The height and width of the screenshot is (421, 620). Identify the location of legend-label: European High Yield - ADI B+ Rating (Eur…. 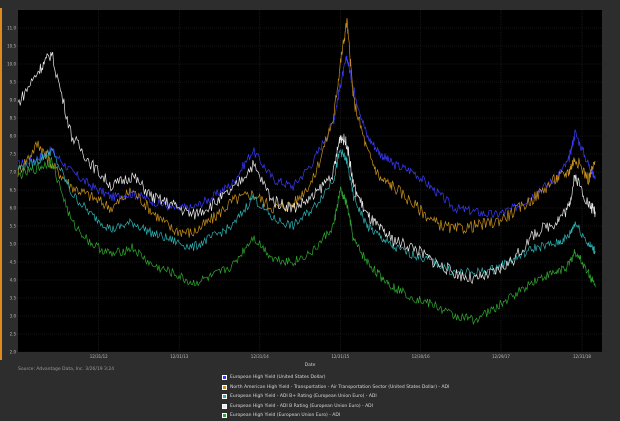
(303, 397).